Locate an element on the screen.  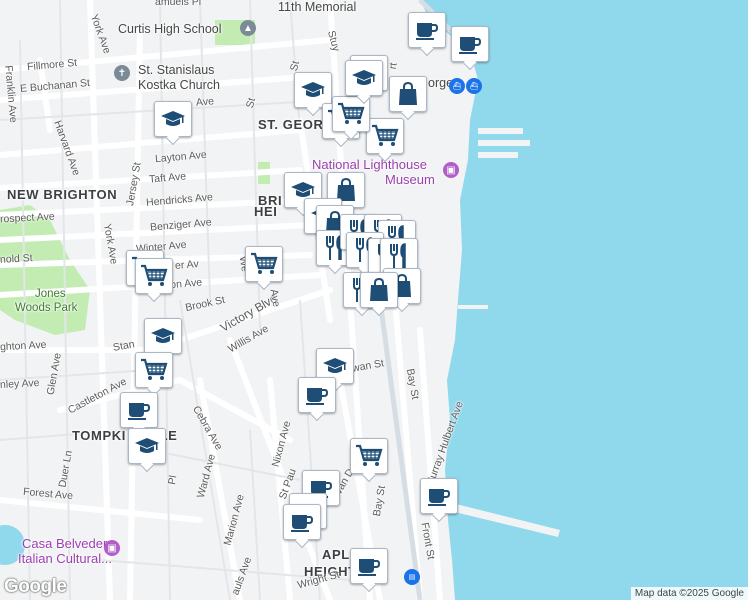
poi-label-memorial: 11th Memorial is located at coordinates (317, 7).